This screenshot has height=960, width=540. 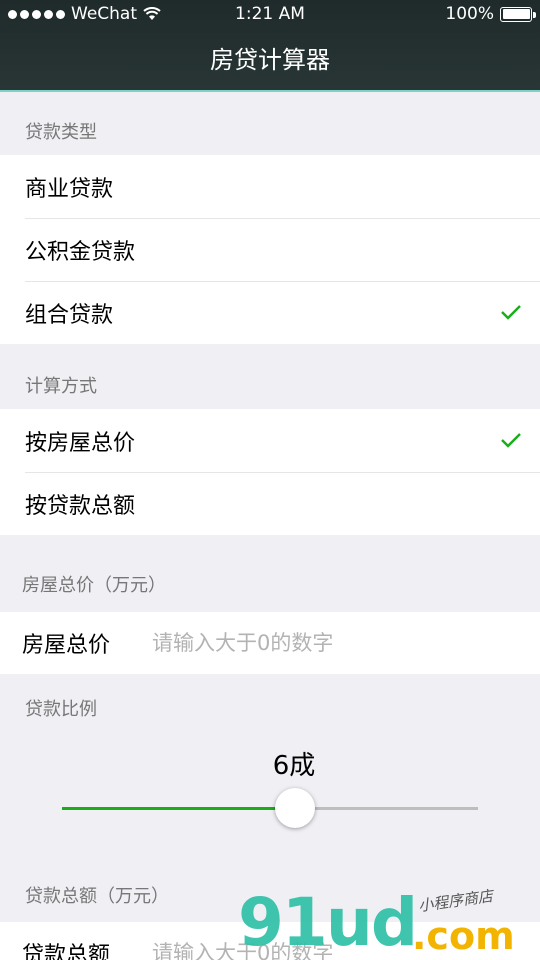 I want to click on loan-type-option-provident: 公积金贷款, so click(x=270, y=249).